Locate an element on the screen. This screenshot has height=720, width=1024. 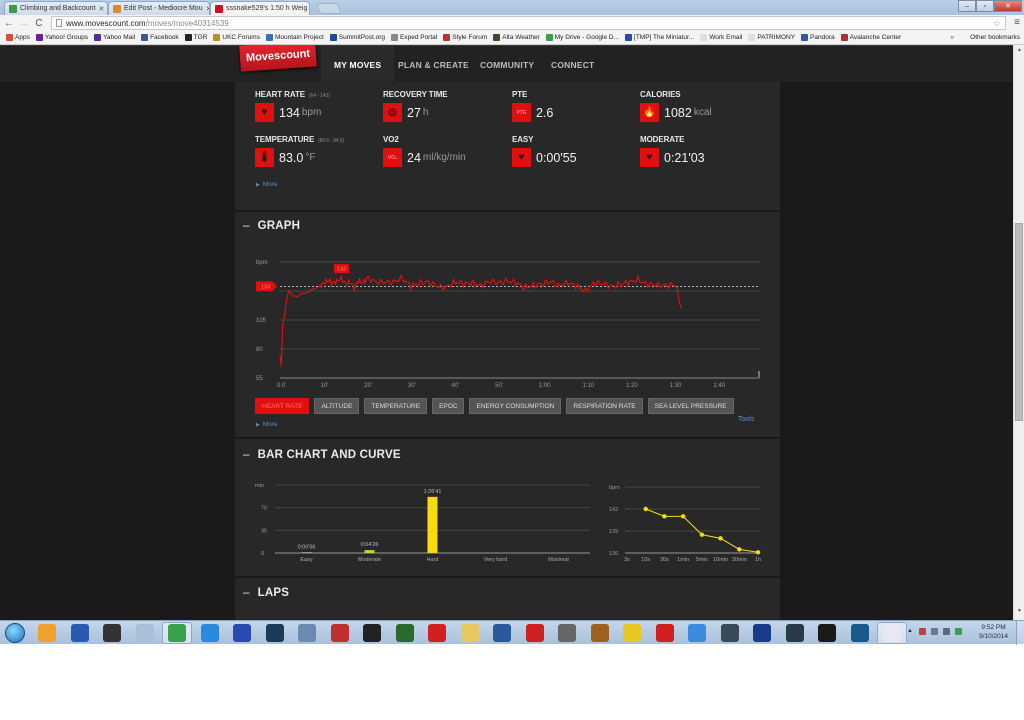
maximize-button: ▫ is located at coordinates (985, 6).